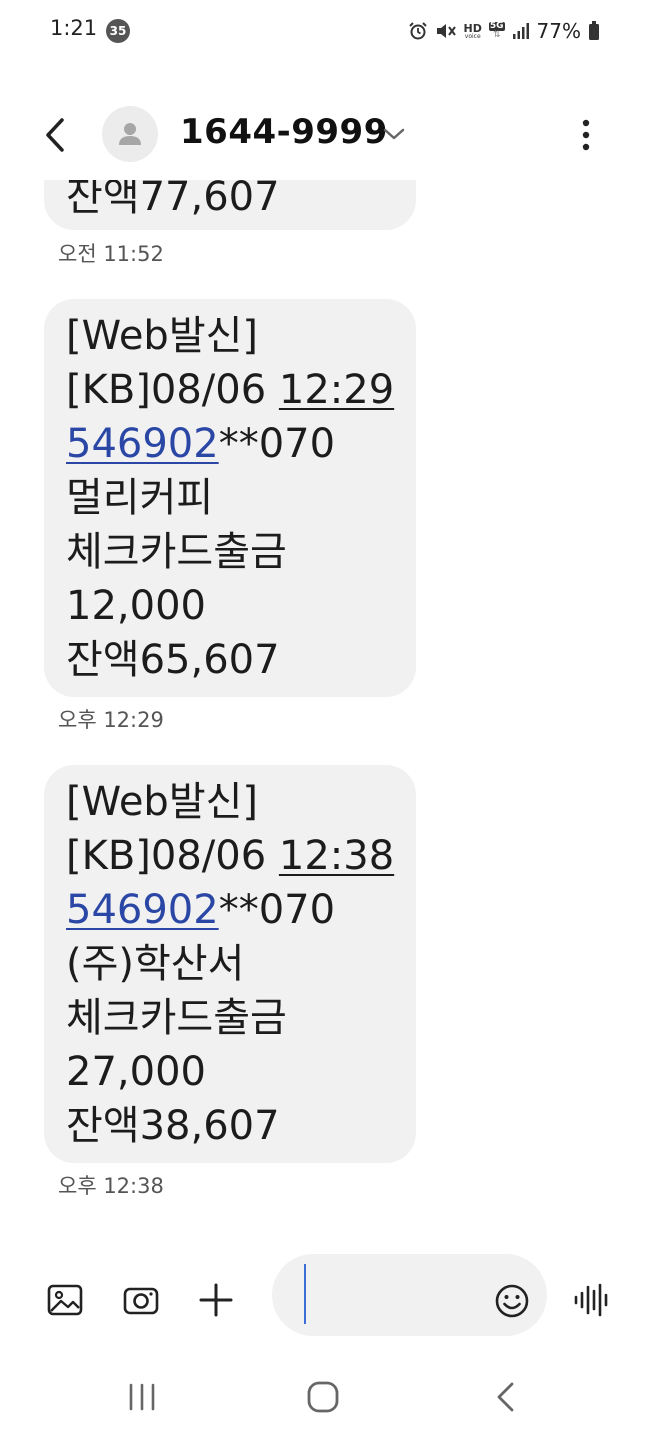 The width and height of the screenshot is (648, 1440). What do you see at coordinates (417, 31) in the screenshot?
I see `alarm-icon` at bounding box center [417, 31].